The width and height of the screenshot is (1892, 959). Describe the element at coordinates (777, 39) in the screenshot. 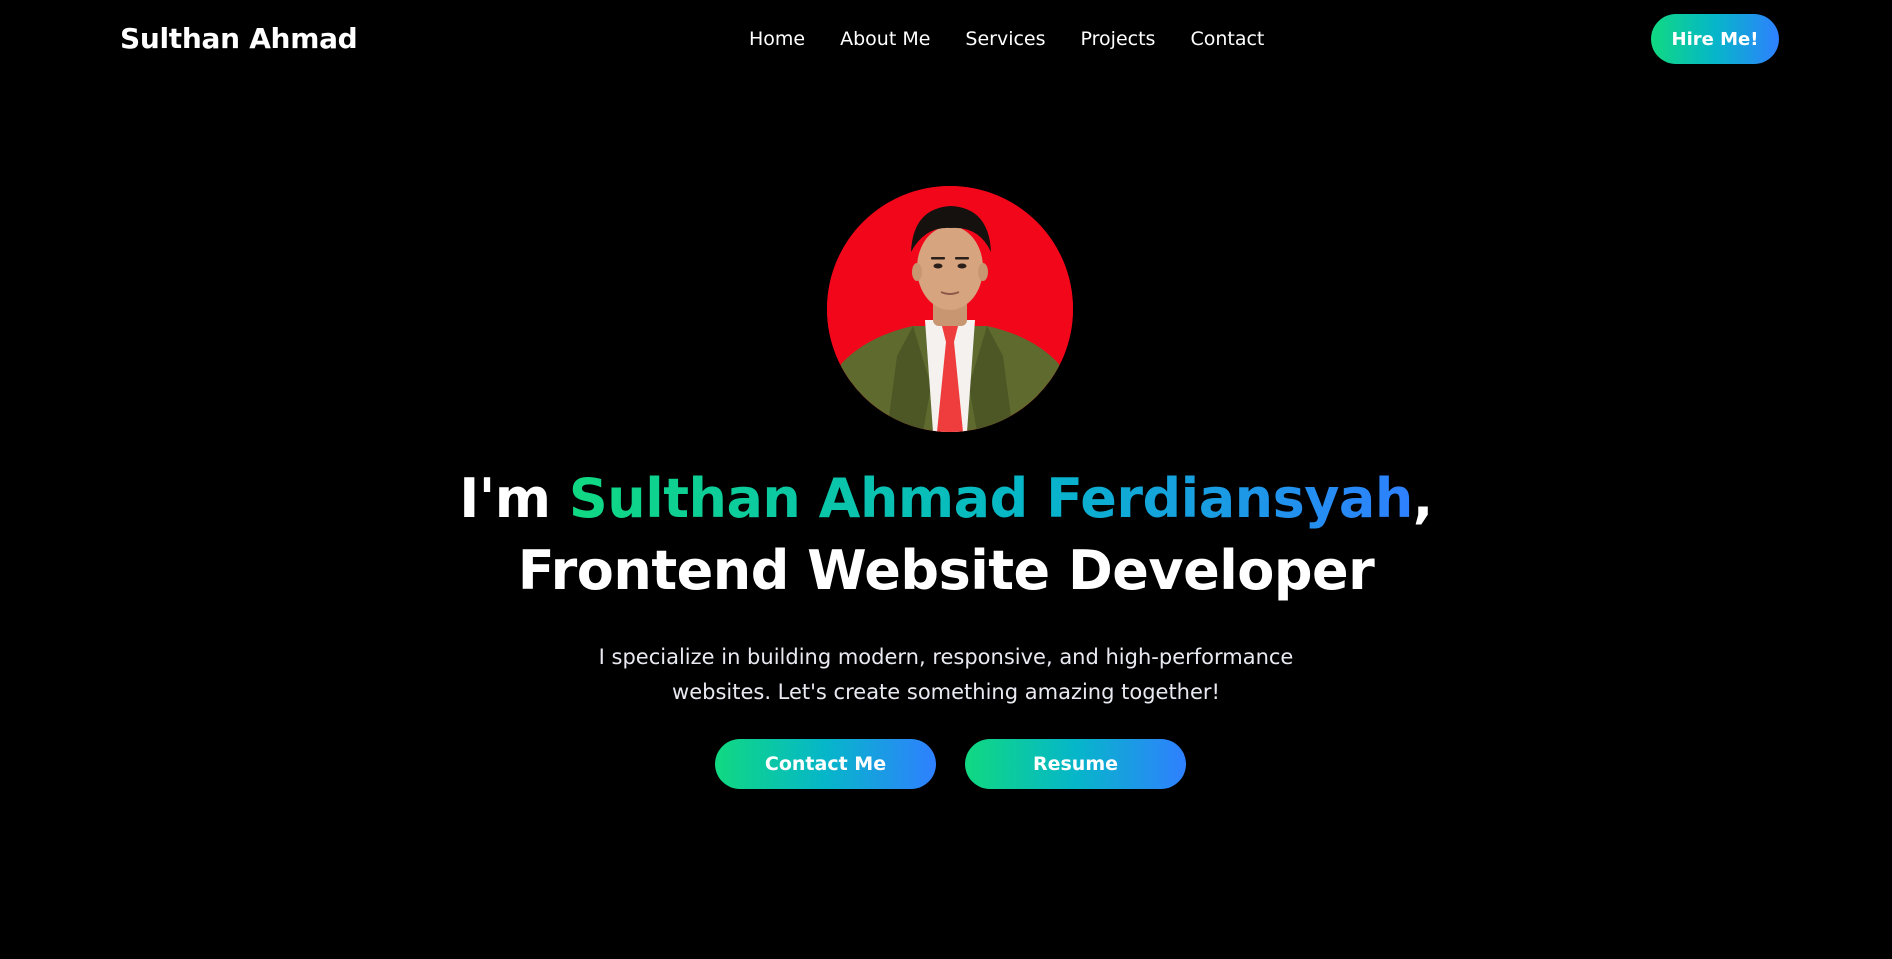

I see `nav-link-home: Home` at that location.